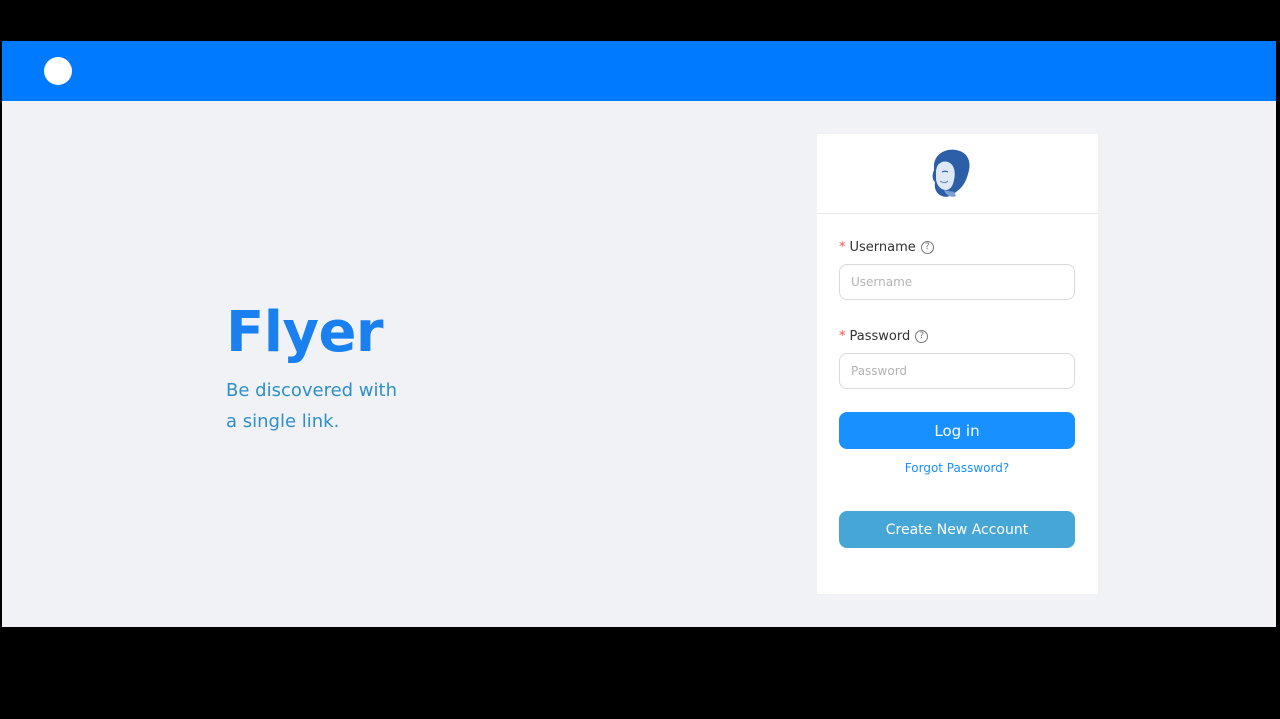 This screenshot has height=719, width=1280. Describe the element at coordinates (58, 71) in the screenshot. I see `circle-logo-icon` at that location.